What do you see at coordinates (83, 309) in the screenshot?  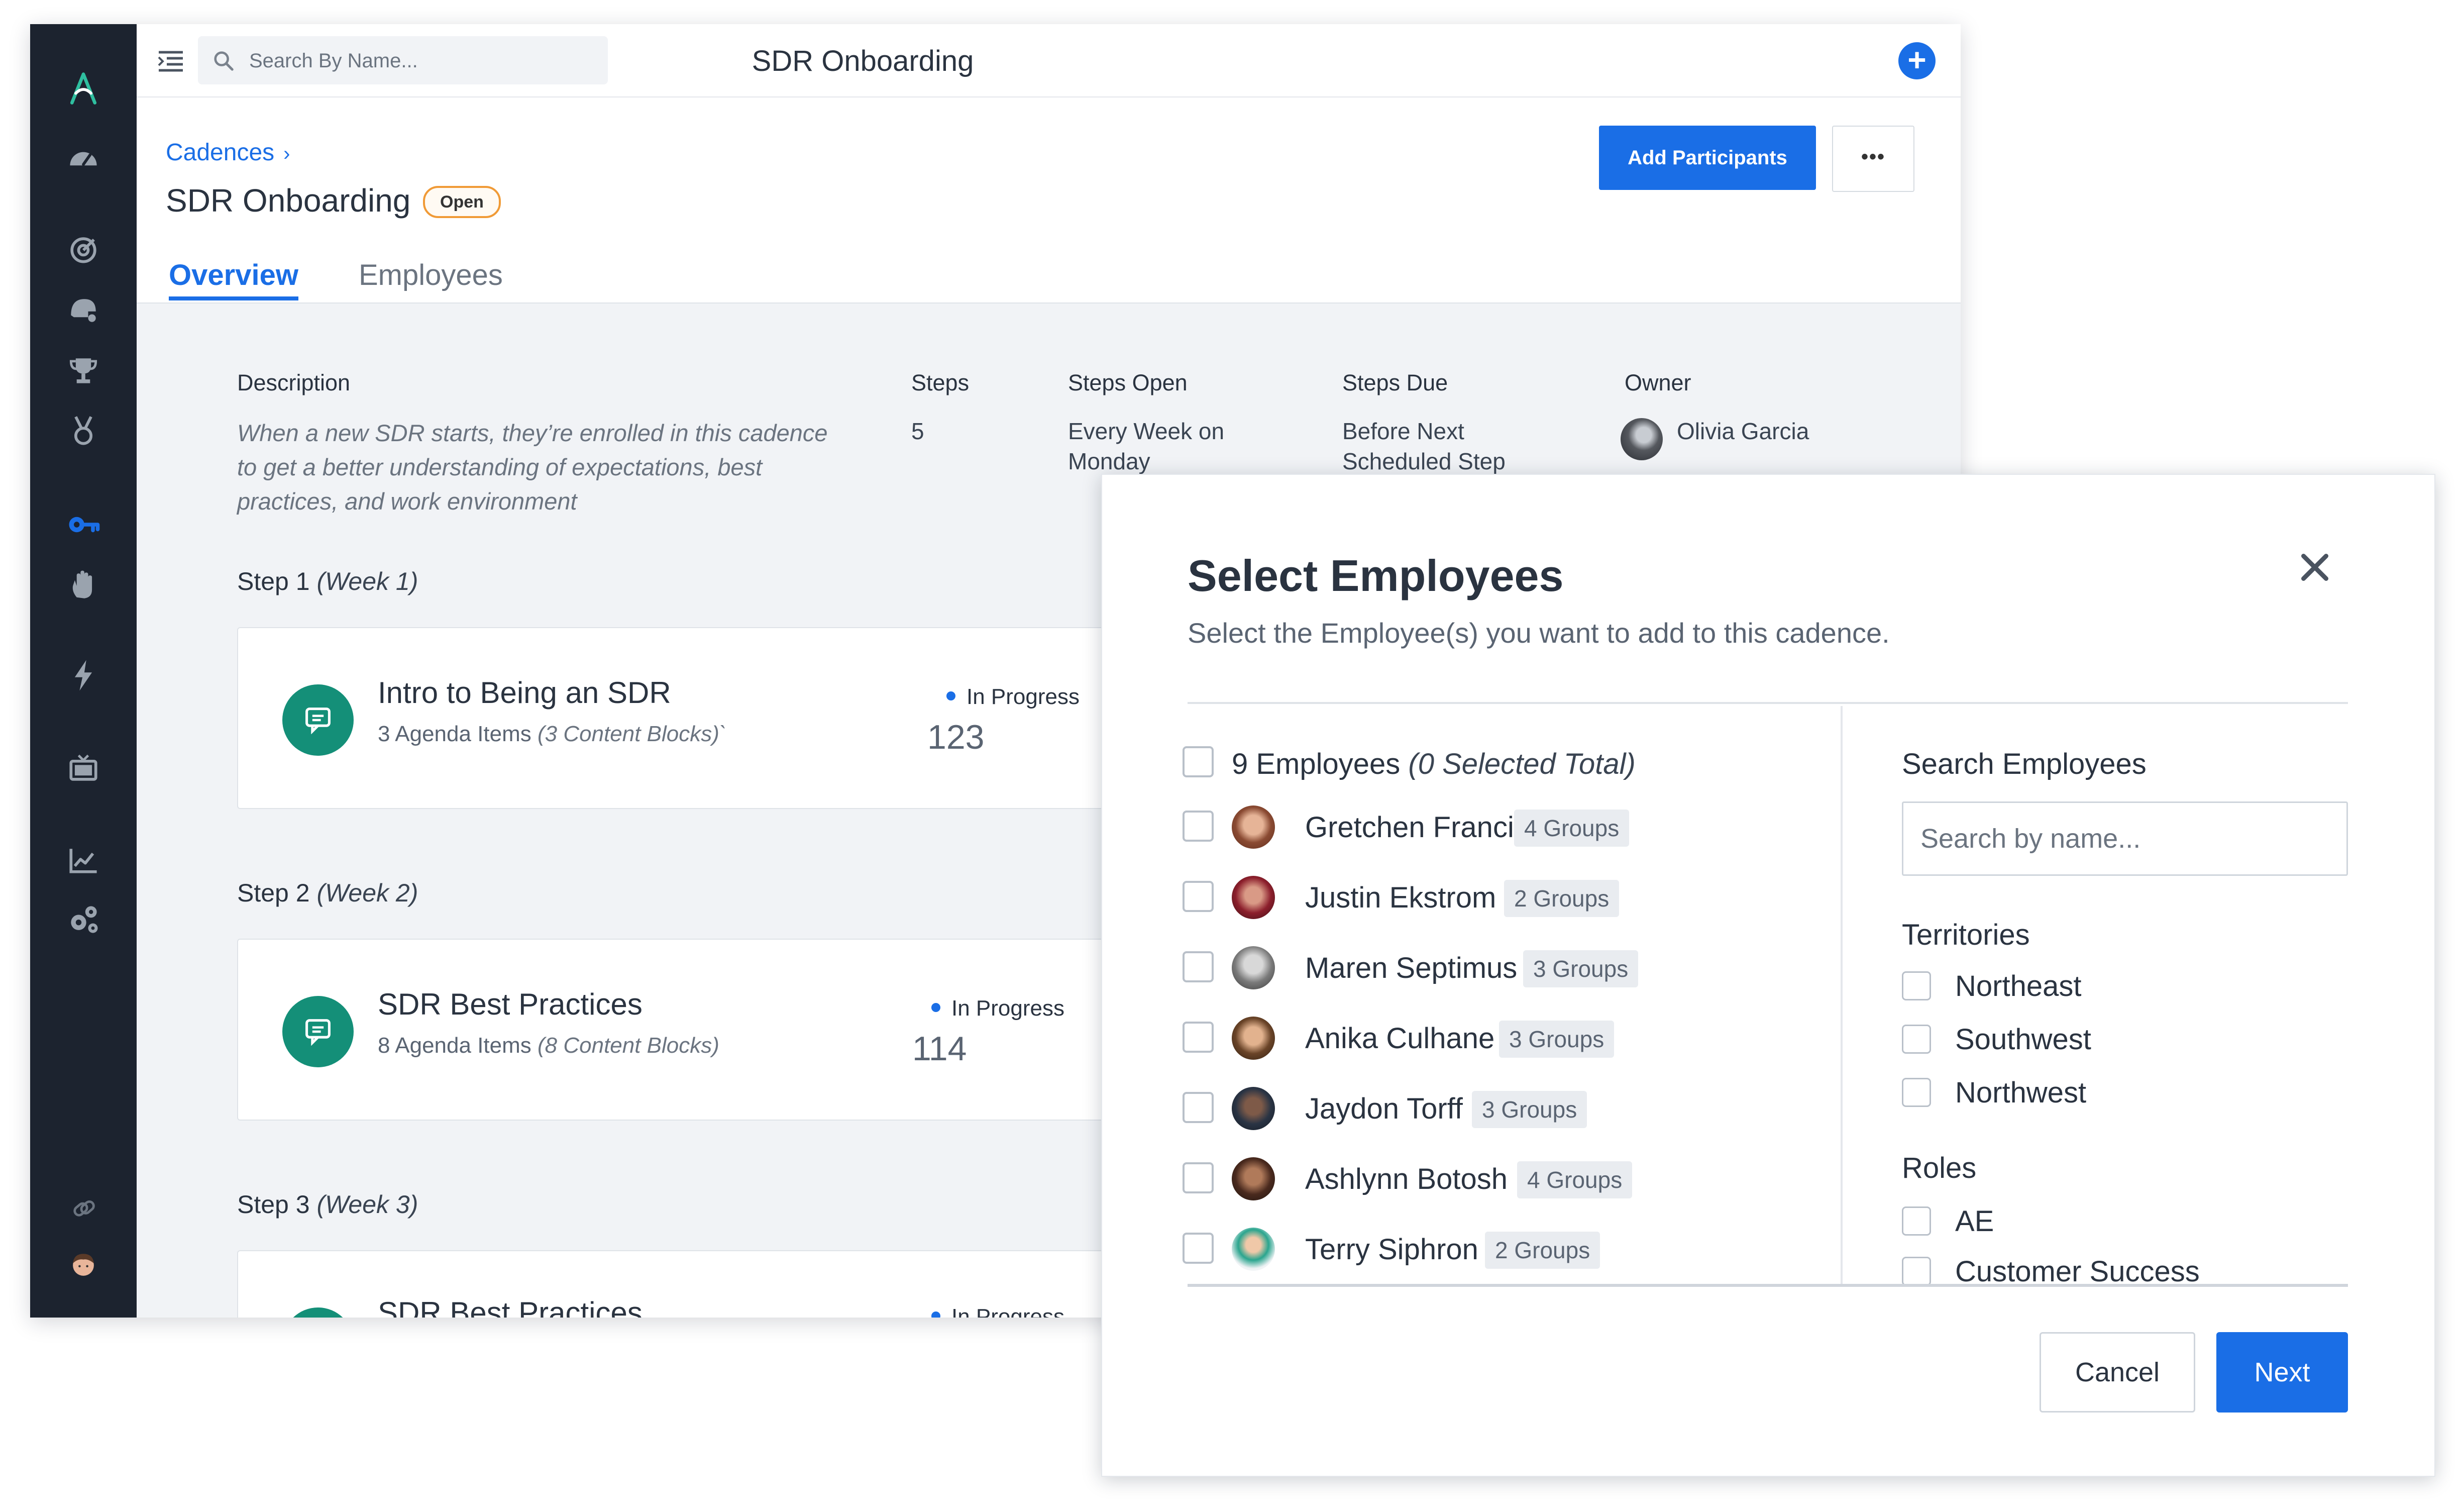 I see `helmet-icon` at bounding box center [83, 309].